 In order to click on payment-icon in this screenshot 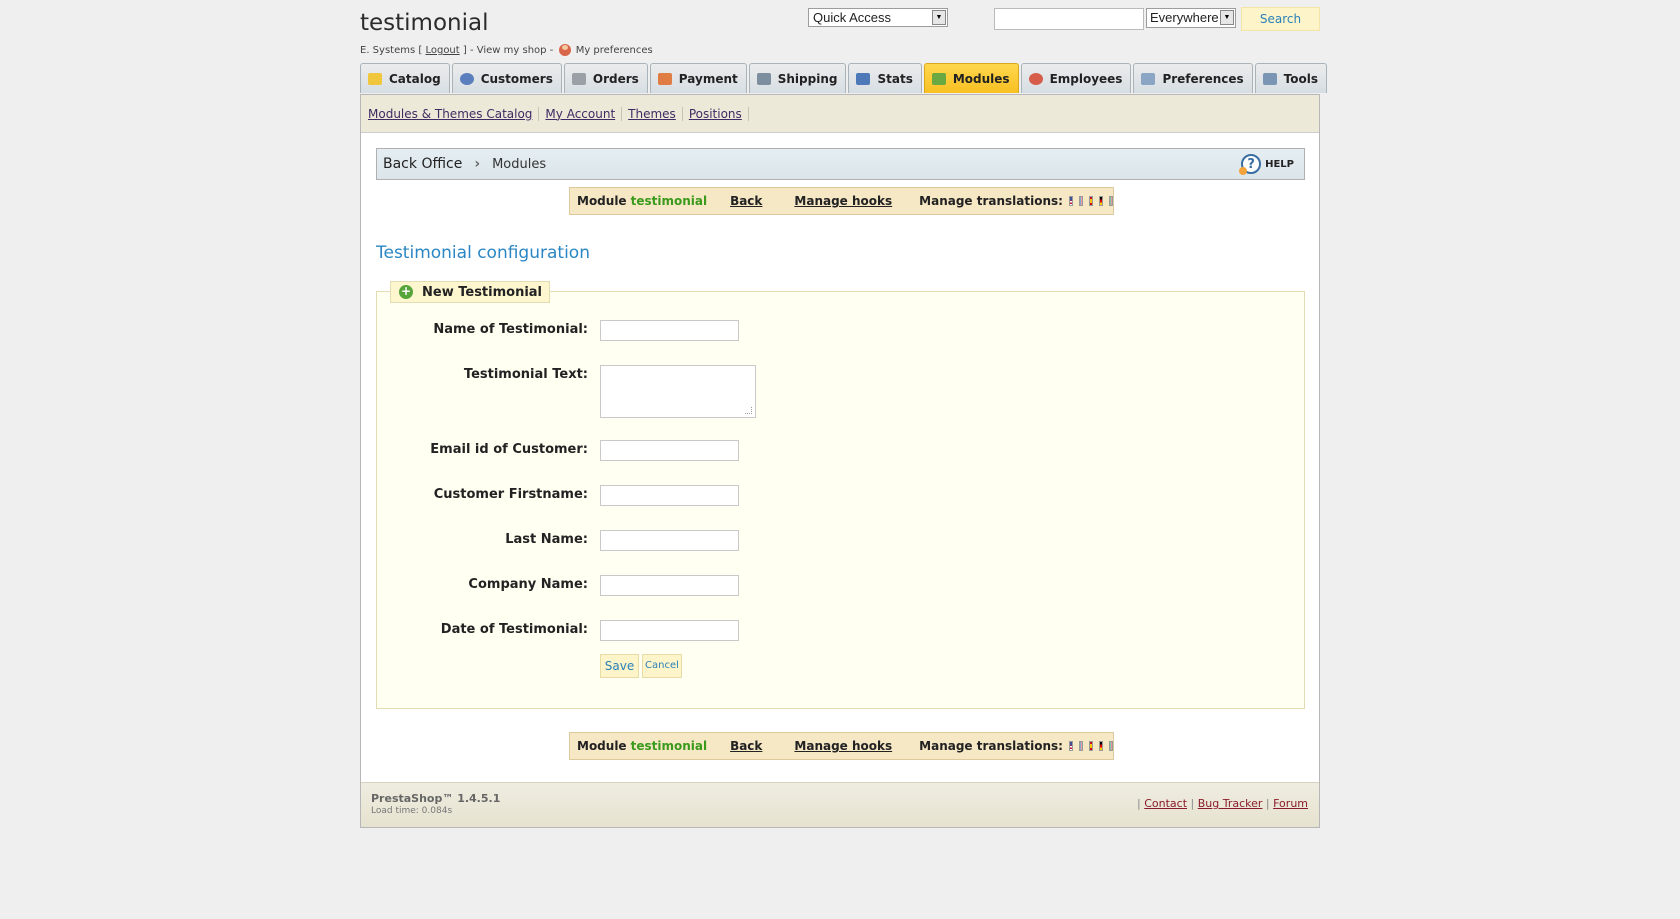, I will do `click(664, 78)`.